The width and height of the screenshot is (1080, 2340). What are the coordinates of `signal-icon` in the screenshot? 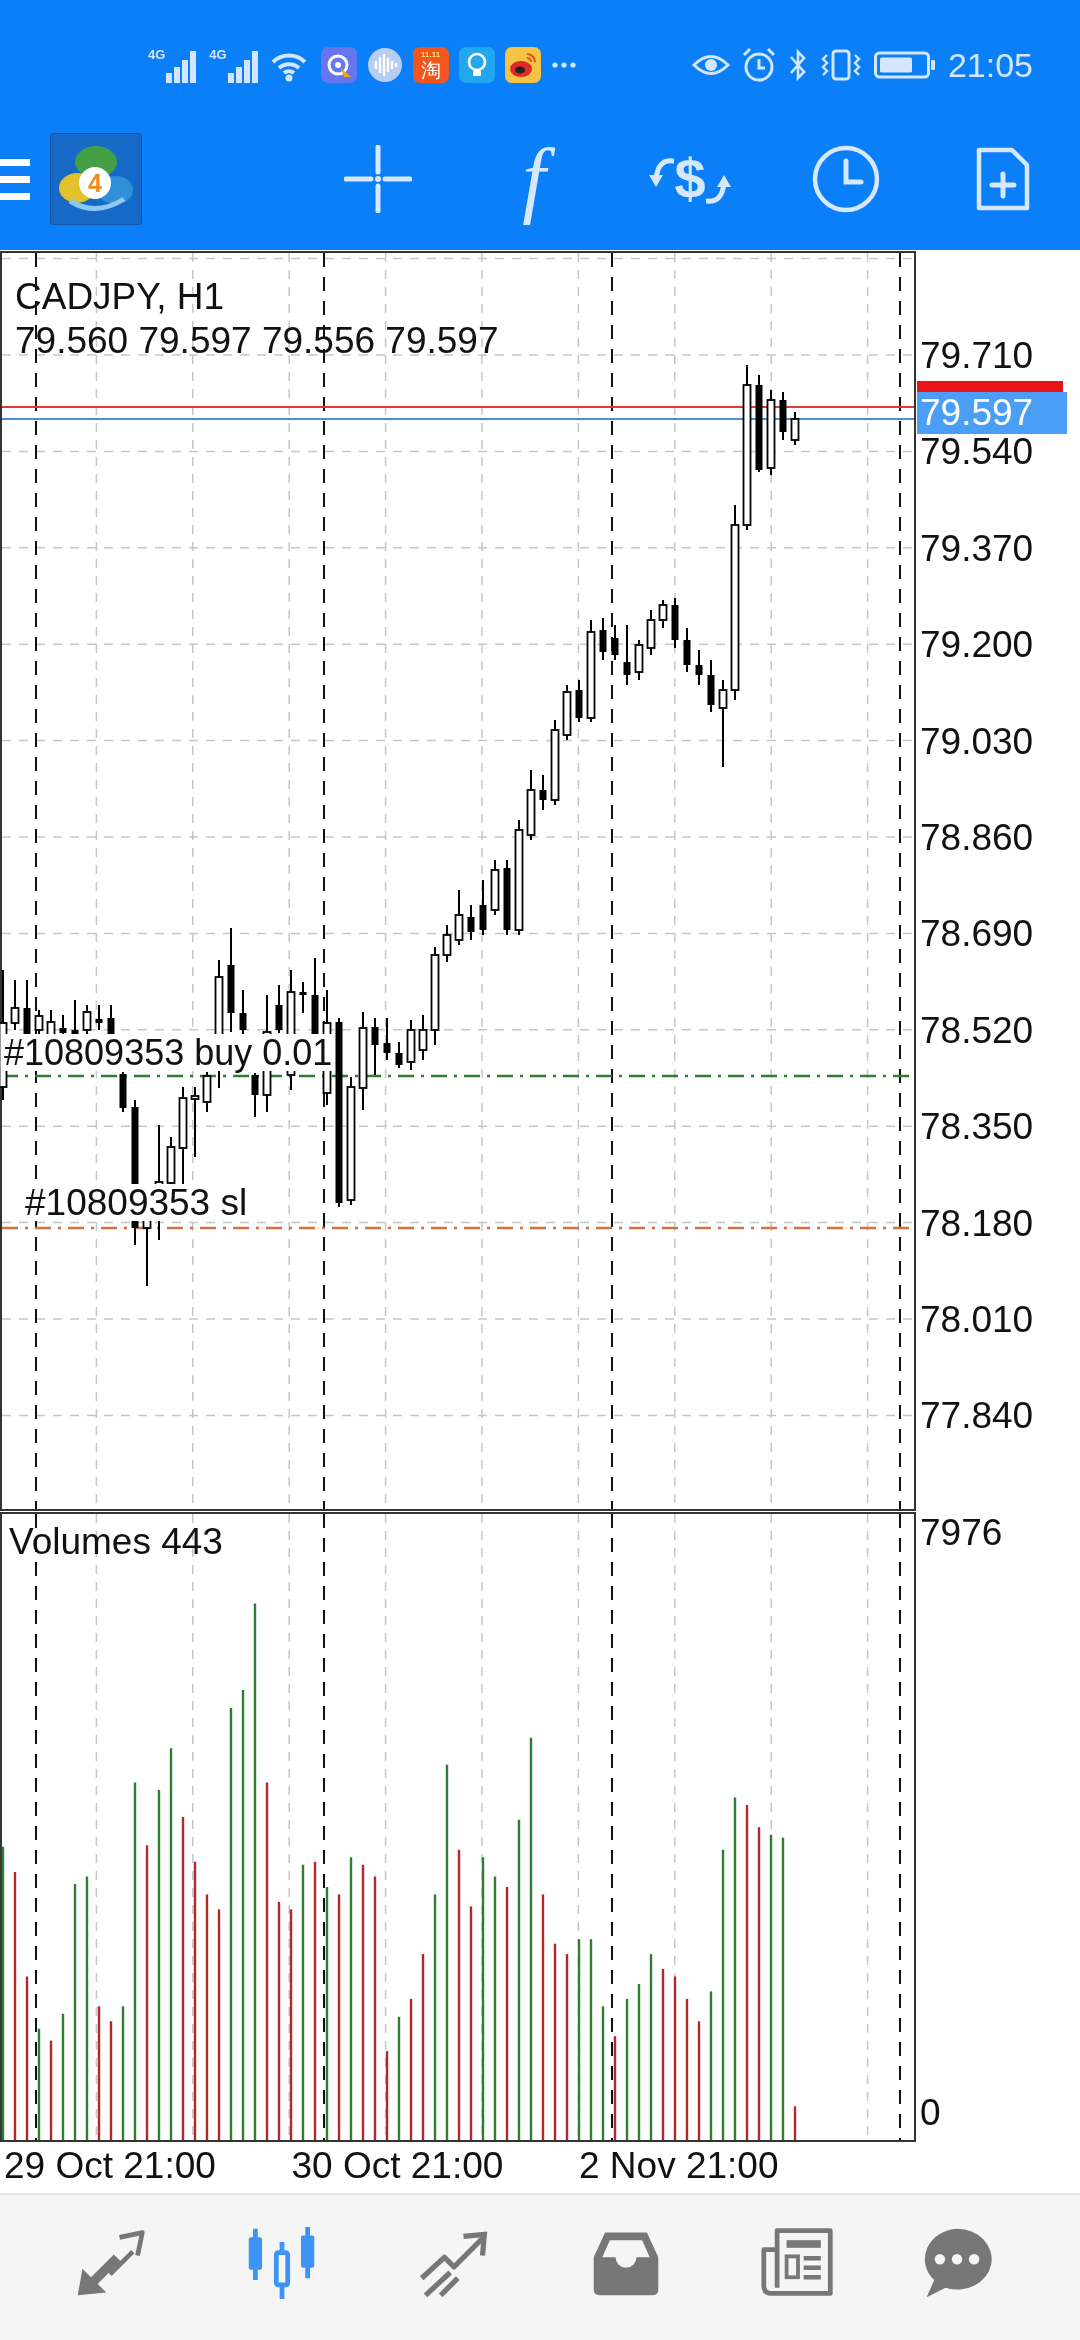 It's located at (243, 66).